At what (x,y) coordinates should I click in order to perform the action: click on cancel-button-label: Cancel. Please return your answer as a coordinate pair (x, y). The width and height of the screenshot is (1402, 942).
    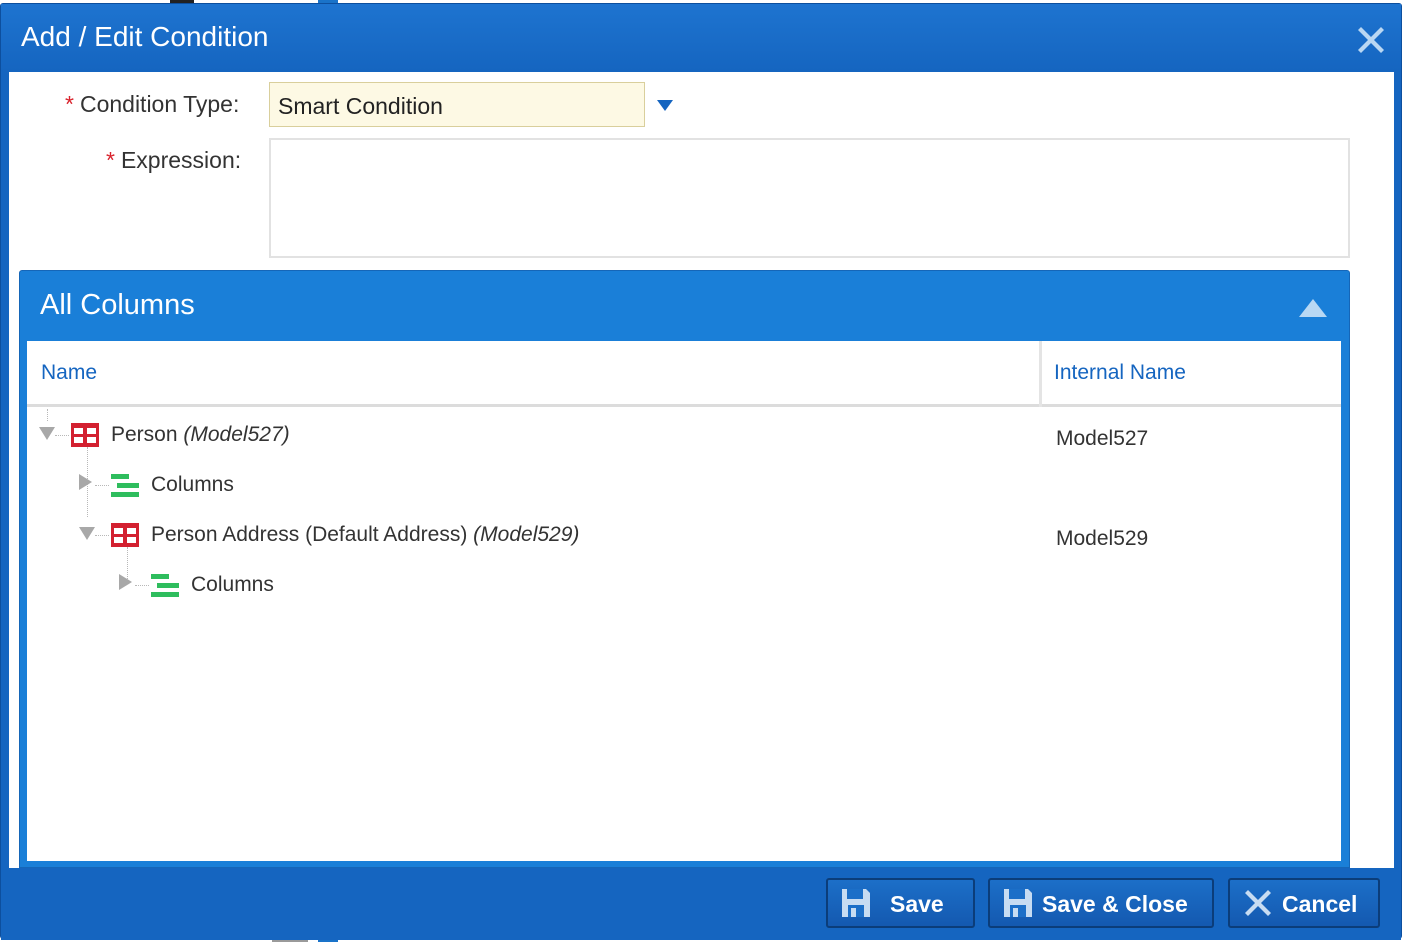
    Looking at the image, I should click on (1320, 904).